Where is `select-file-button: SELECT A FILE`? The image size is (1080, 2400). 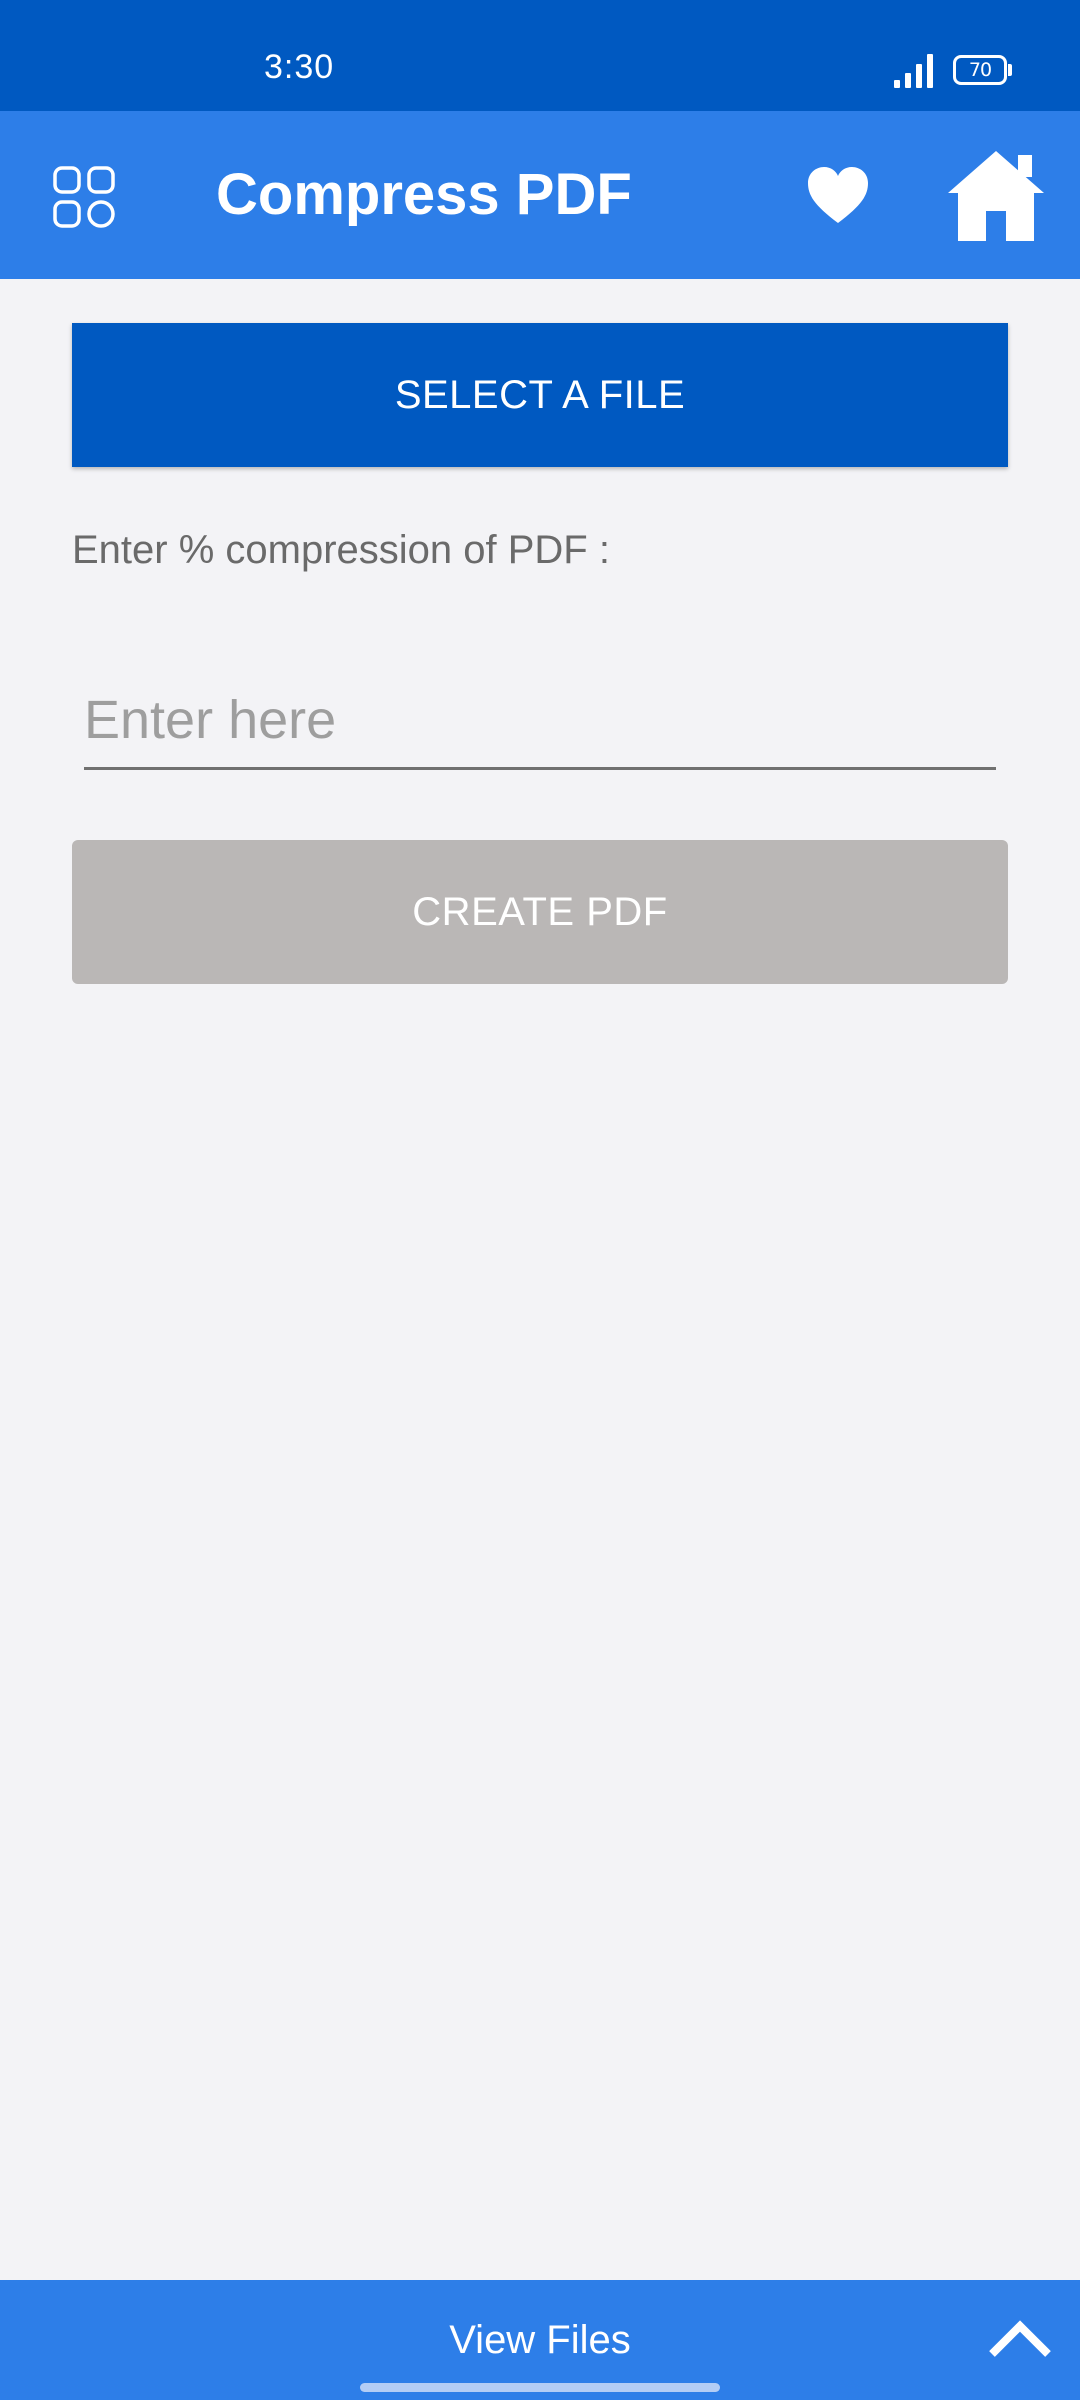 select-file-button: SELECT A FILE is located at coordinates (540, 395).